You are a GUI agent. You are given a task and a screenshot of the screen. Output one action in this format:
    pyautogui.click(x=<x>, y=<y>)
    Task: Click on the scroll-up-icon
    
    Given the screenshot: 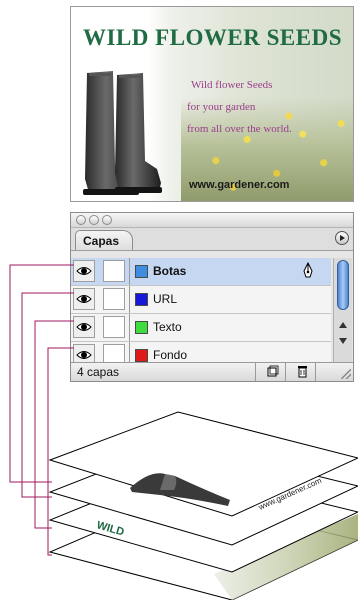 What is the action you would take?
    pyautogui.click(x=343, y=325)
    